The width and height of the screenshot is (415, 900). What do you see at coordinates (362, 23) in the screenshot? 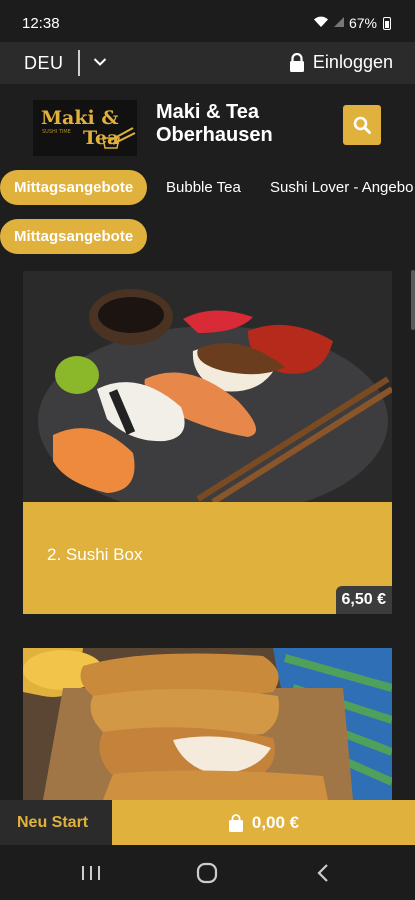
I see `battery-percent: 67%` at bounding box center [362, 23].